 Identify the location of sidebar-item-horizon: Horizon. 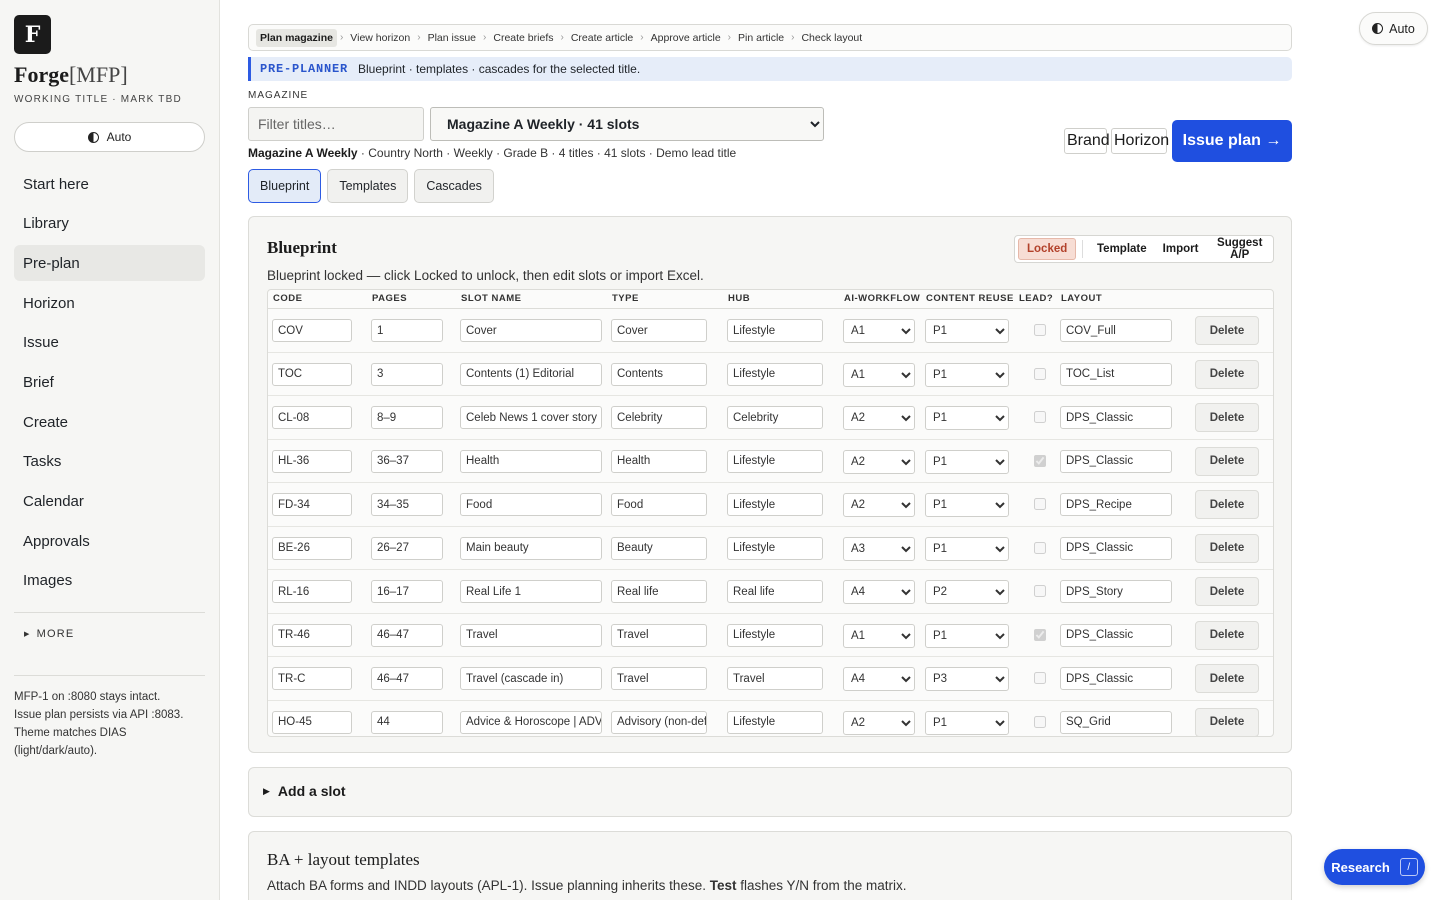
(109, 303).